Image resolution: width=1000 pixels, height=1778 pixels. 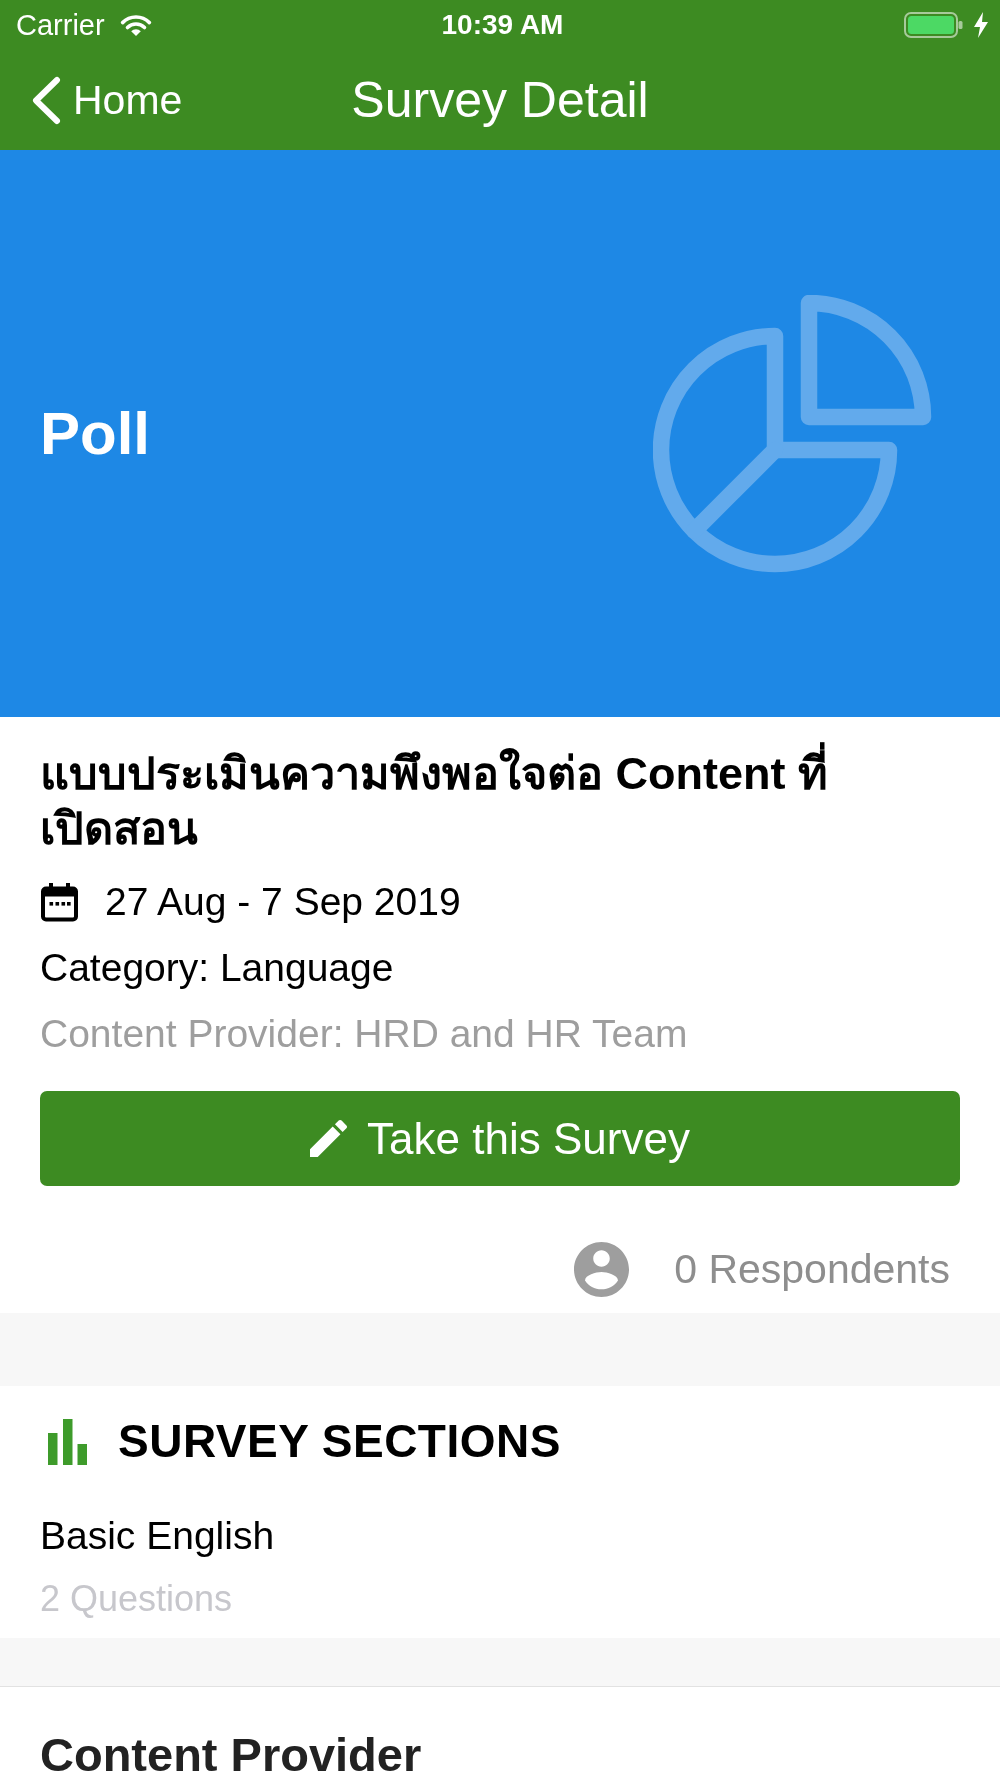 I want to click on chevron-left-icon, so click(x=46, y=100).